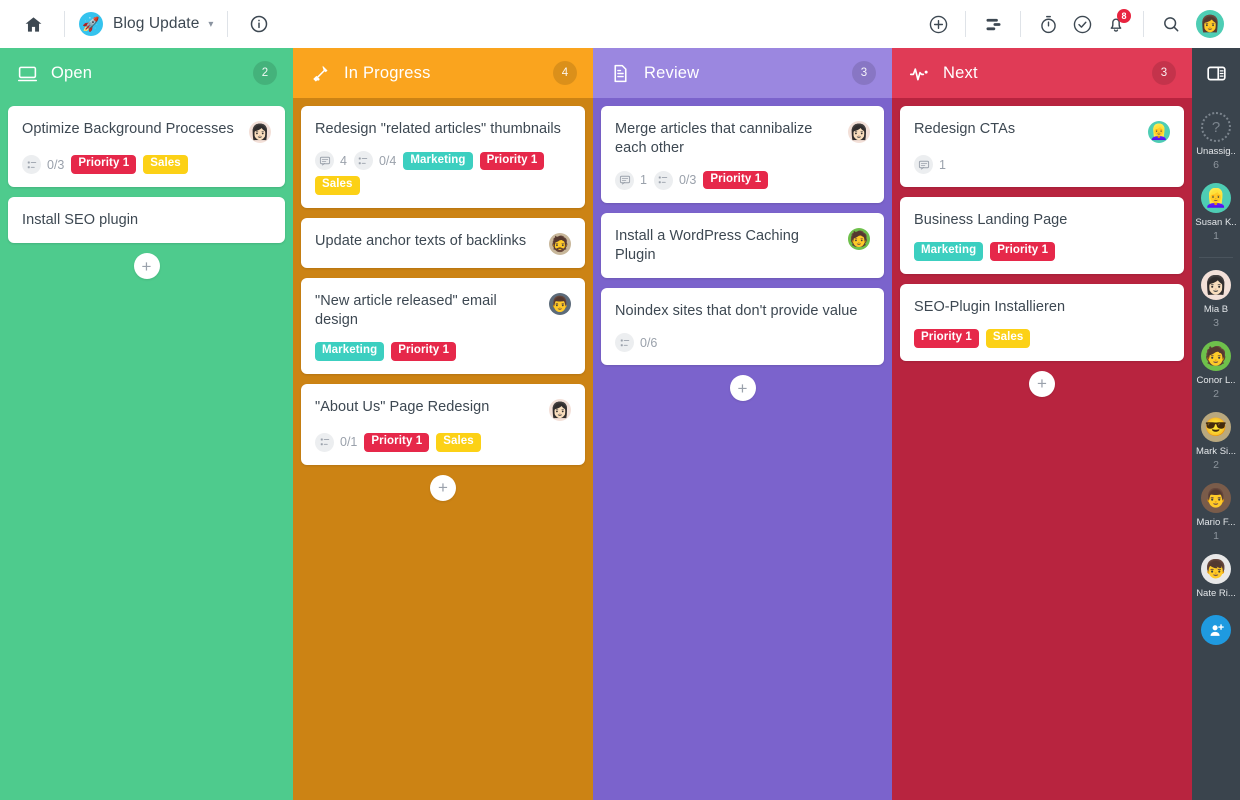 This screenshot has height=800, width=1240. I want to click on column-header-next: Next 3, so click(1042, 73).